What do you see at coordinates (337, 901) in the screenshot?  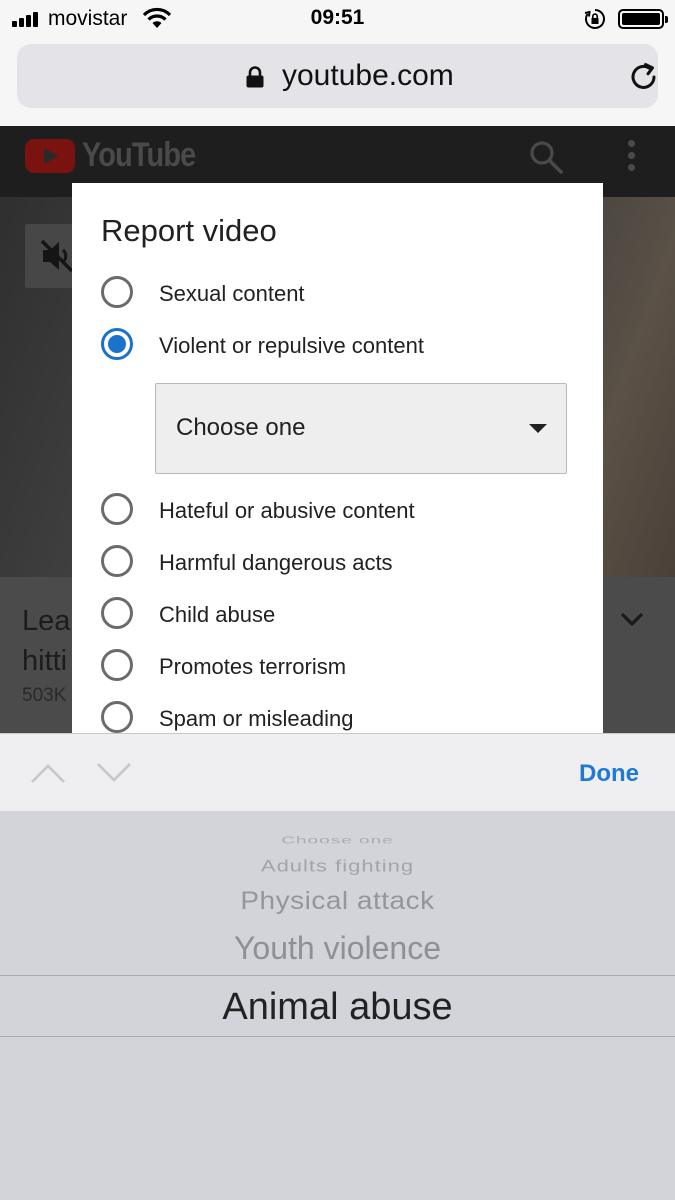 I see `picker-item: Physical attack` at bounding box center [337, 901].